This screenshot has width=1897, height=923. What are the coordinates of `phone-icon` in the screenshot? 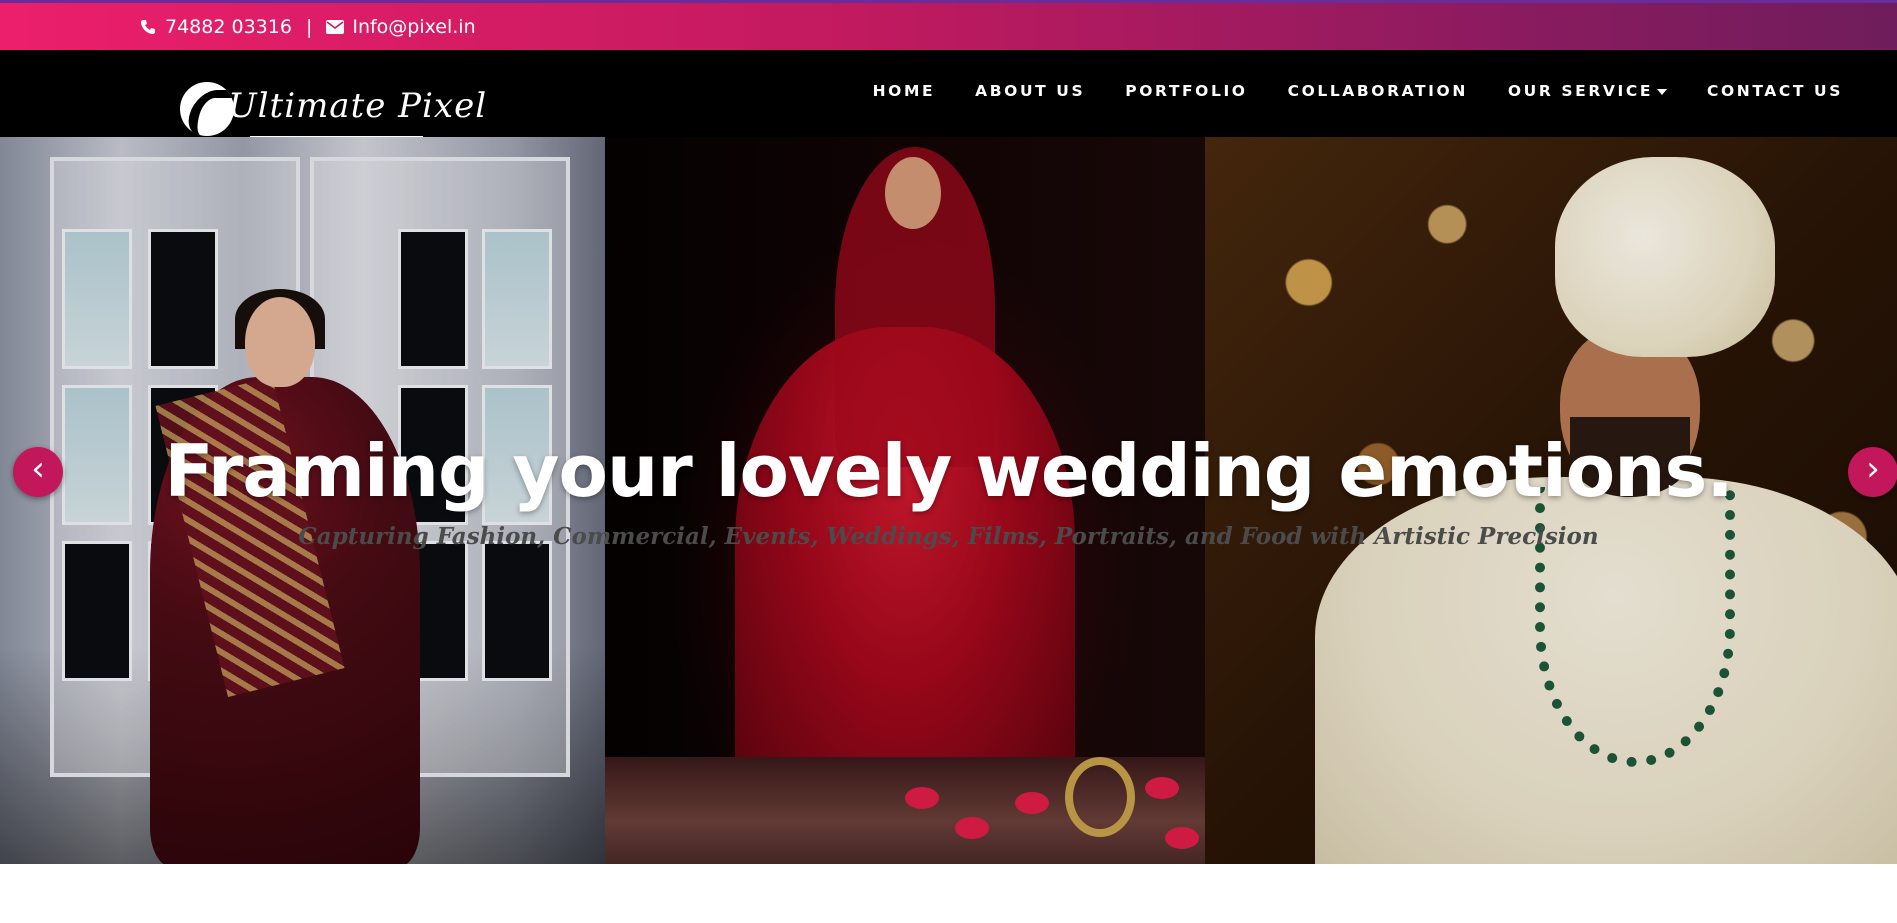 It's located at (148, 27).